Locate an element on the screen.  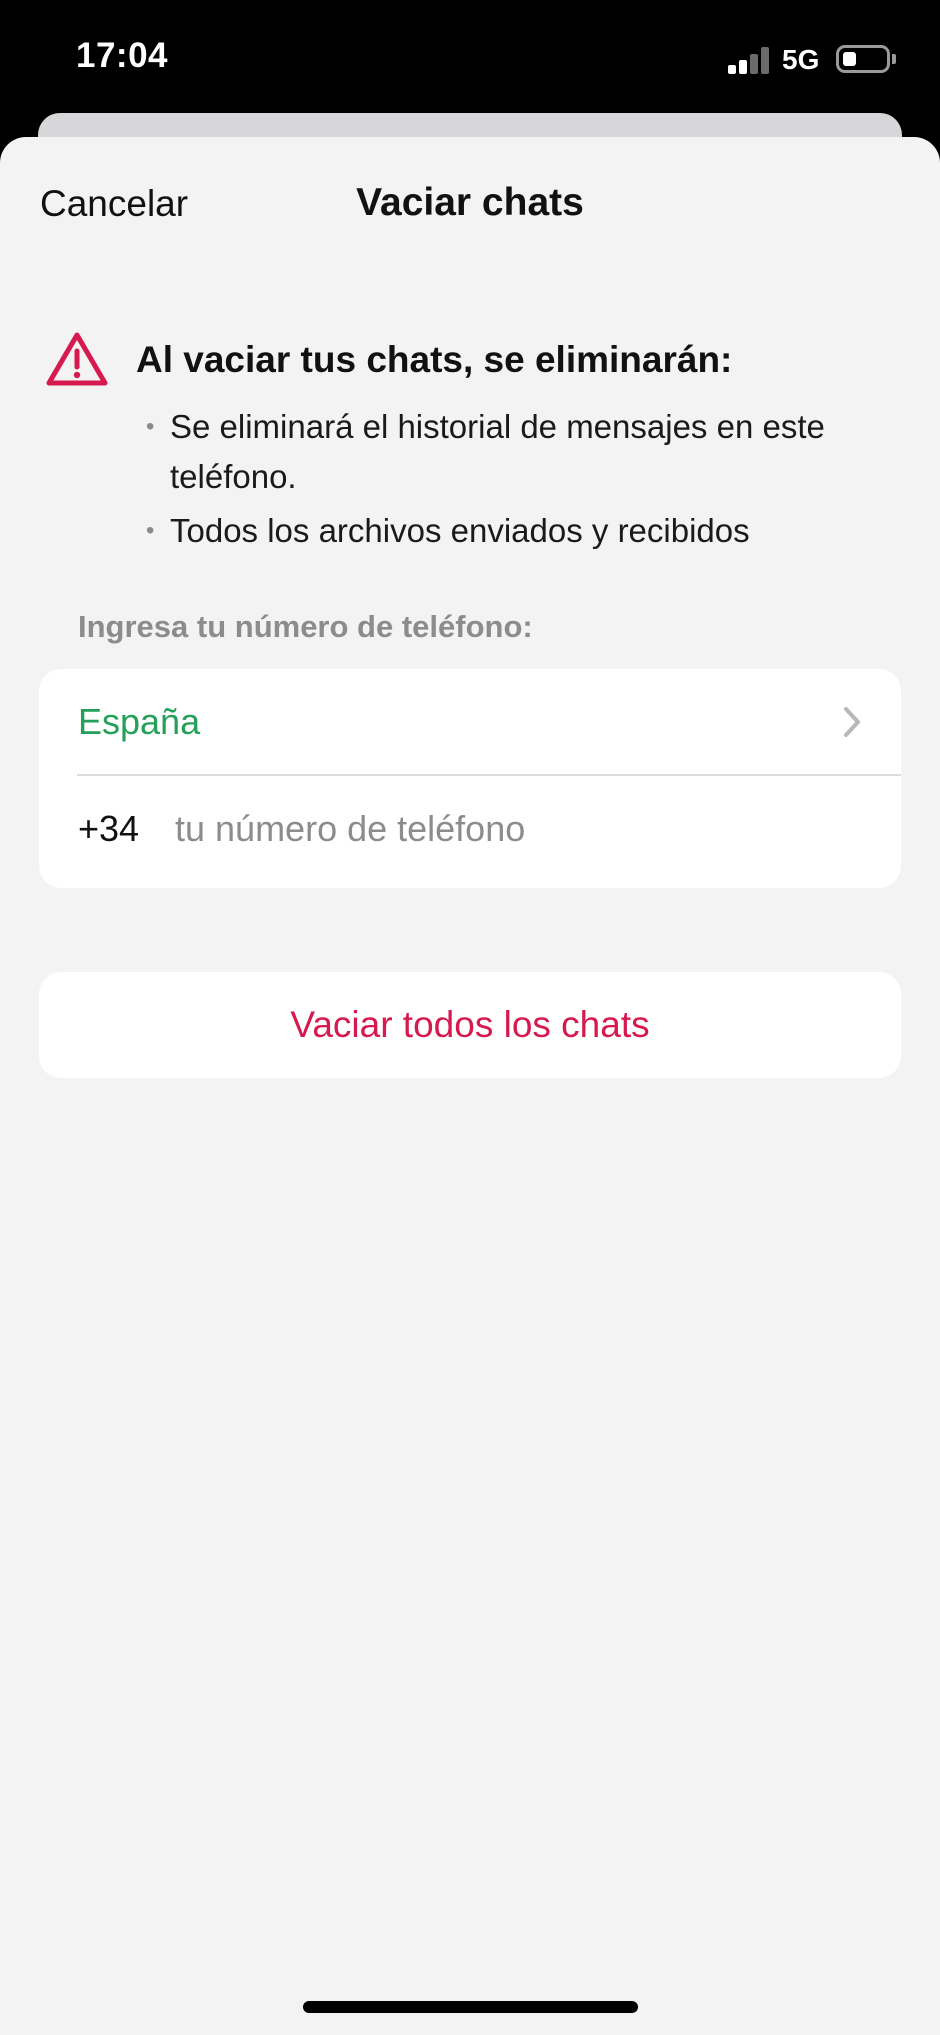
country-code: +34 is located at coordinates (109, 828).